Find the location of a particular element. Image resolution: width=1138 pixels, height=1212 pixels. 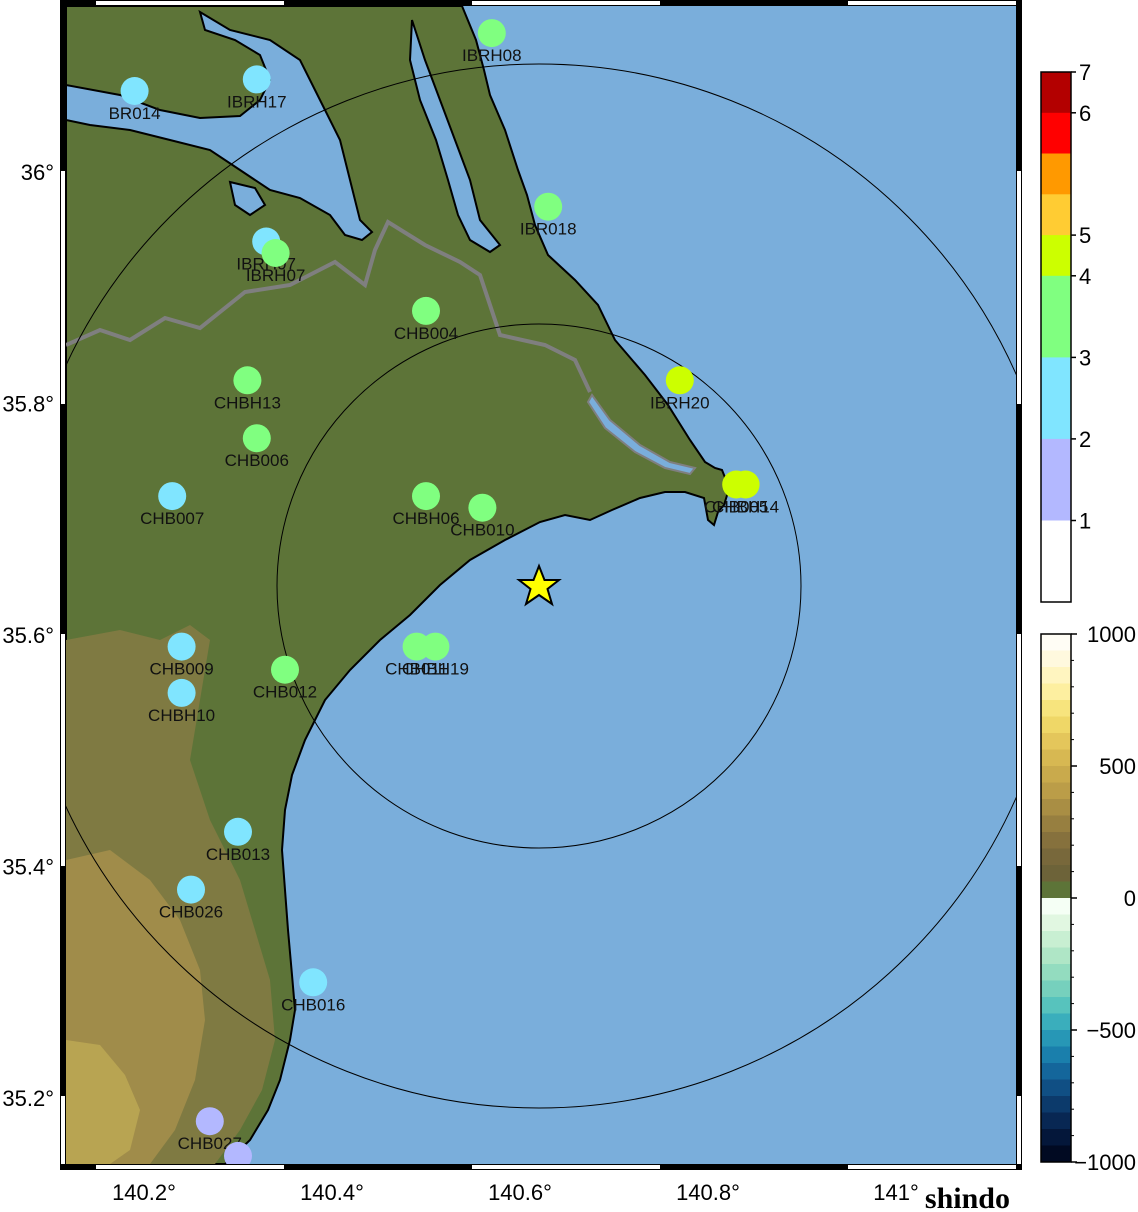

station-label: IBR018 is located at coordinates (548, 229).